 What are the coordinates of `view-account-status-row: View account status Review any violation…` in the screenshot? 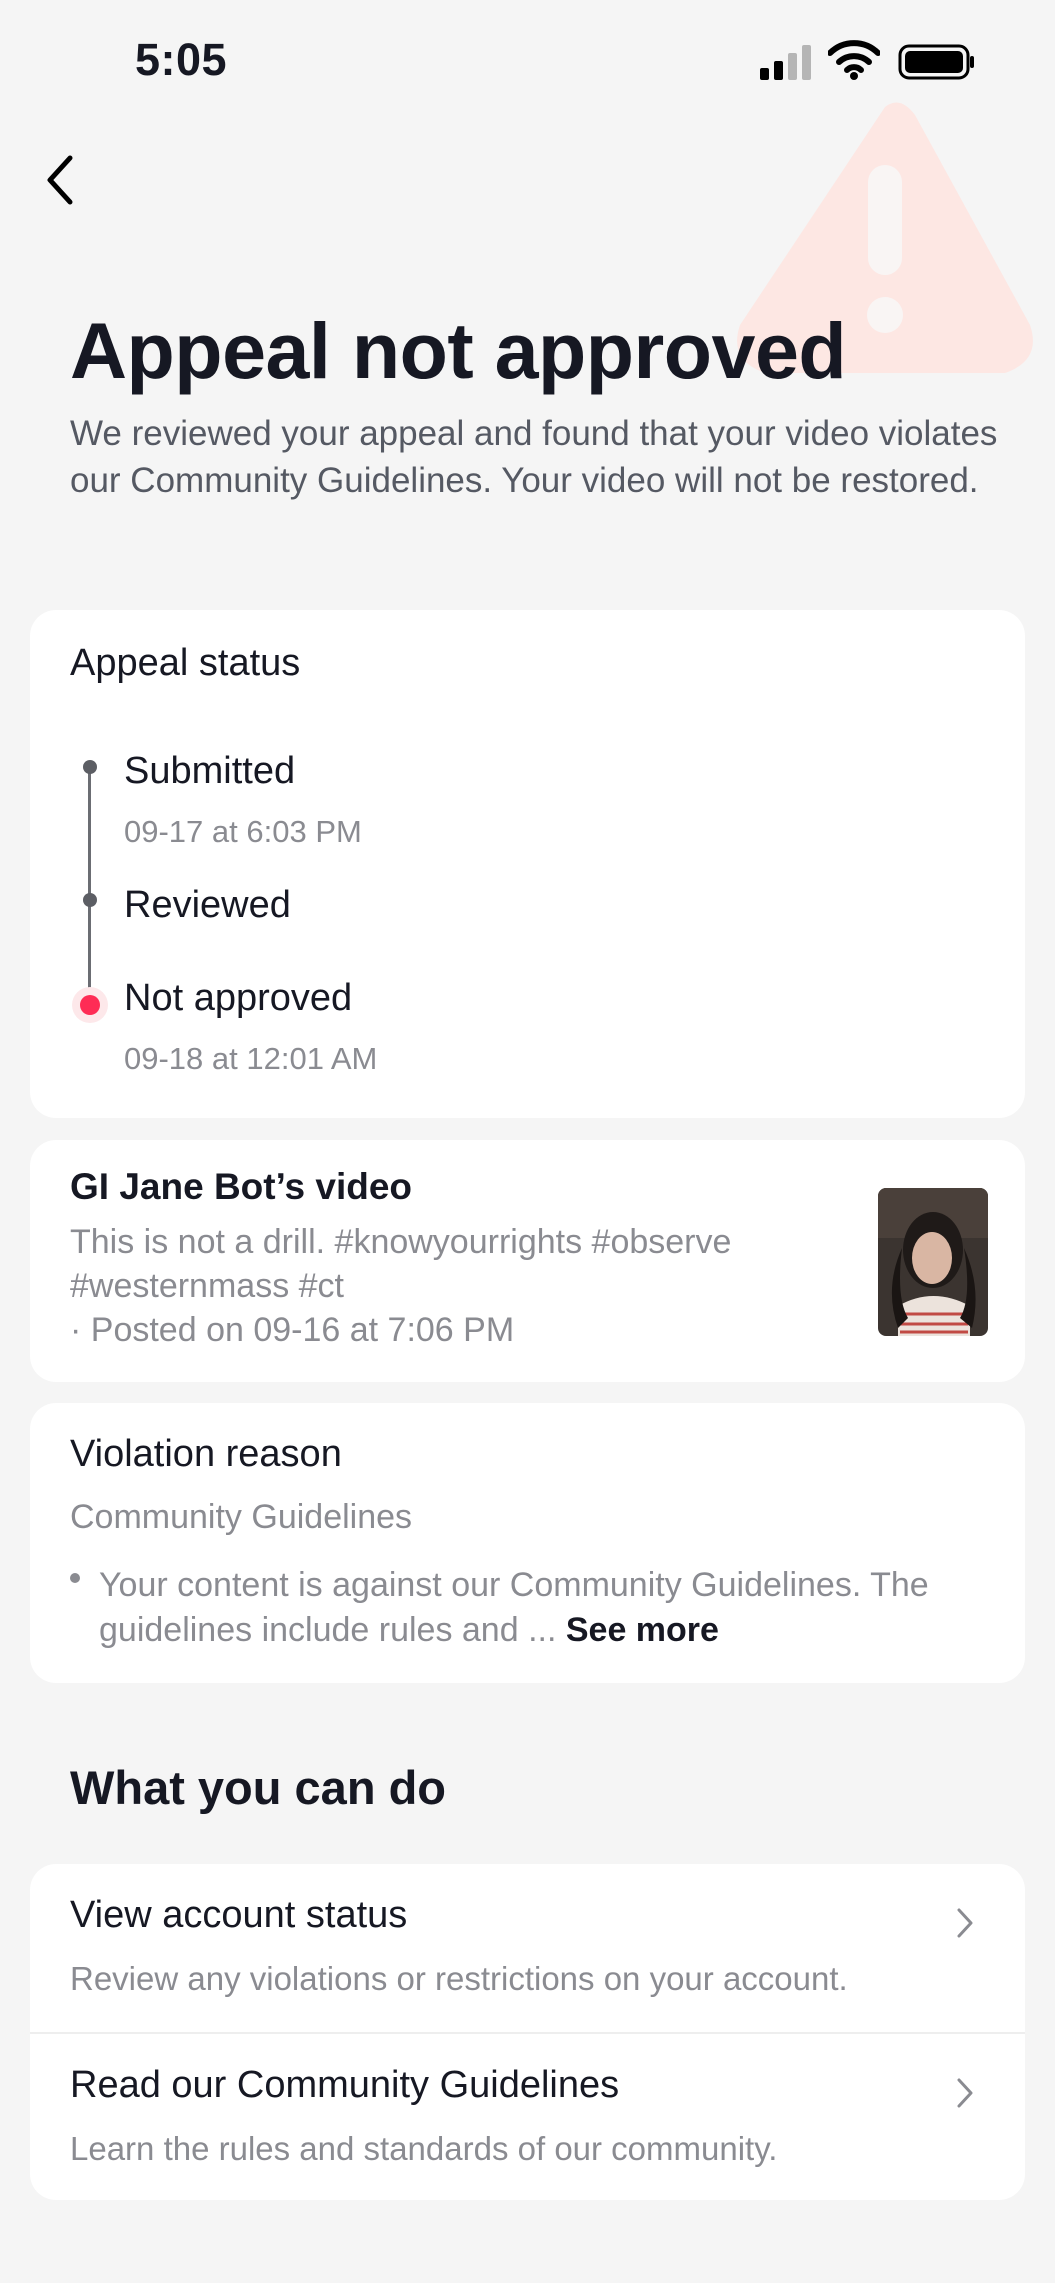 It's located at (527, 1949).